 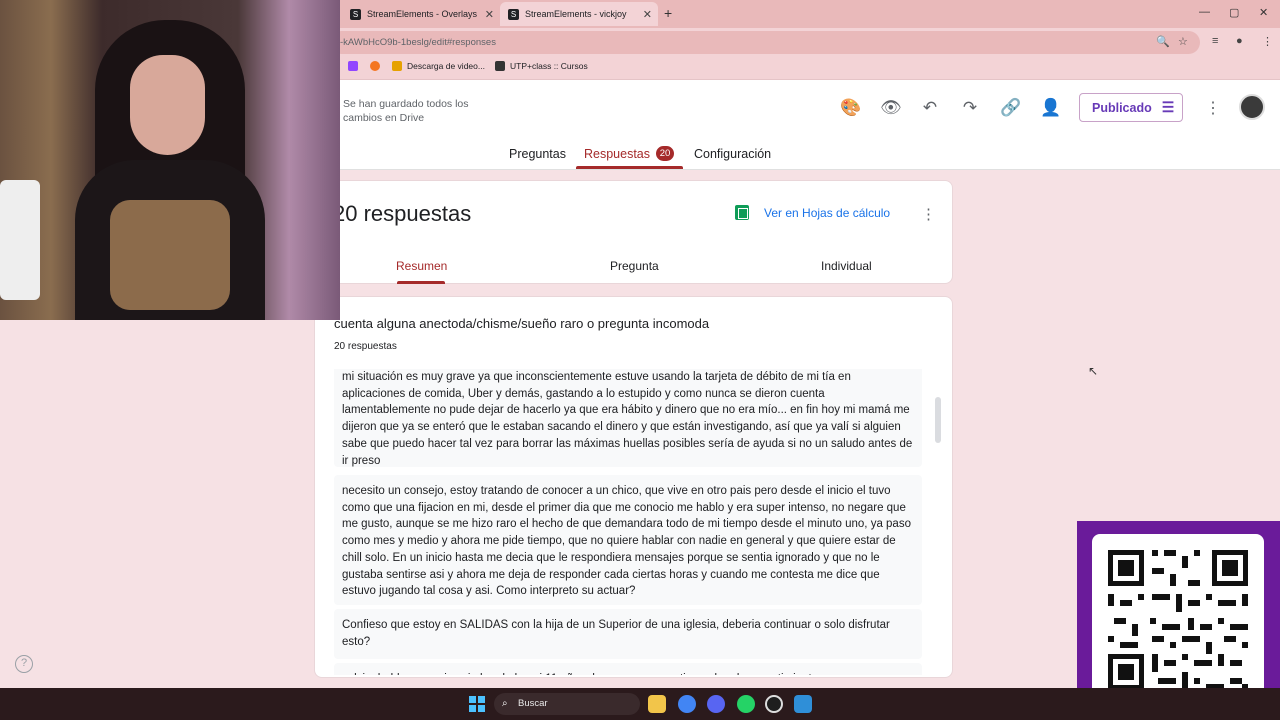 What do you see at coordinates (1168, 107) in the screenshot?
I see `sliders-icon: ☰` at bounding box center [1168, 107].